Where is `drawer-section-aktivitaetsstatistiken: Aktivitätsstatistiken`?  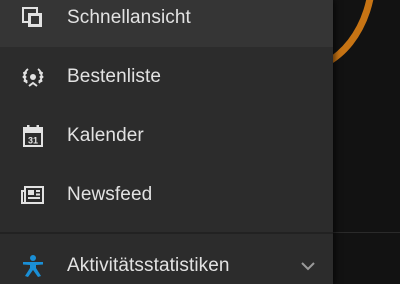 drawer-section-aktivitaetsstatistiken: Aktivitätsstatistiken is located at coordinates (166, 260).